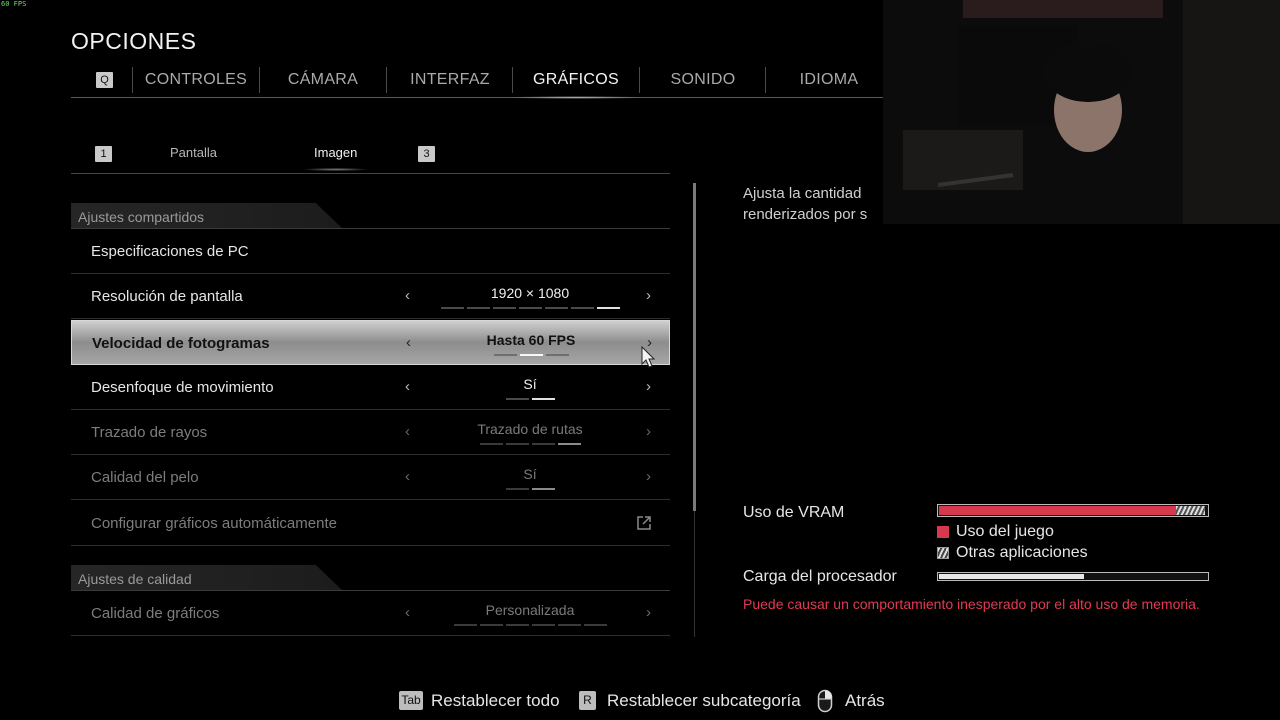 The height and width of the screenshot is (720, 1280). I want to click on setting-label: Configurar gráficos automáticamente, so click(214, 523).